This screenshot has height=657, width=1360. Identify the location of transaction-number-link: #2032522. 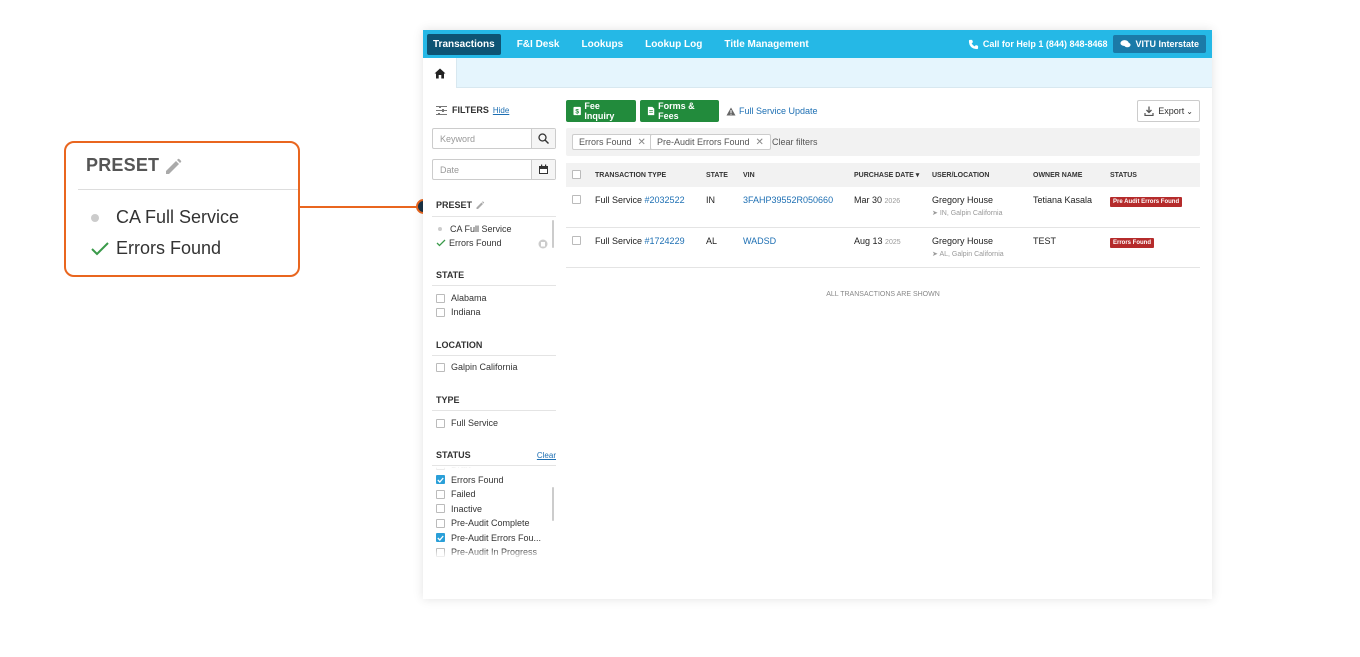
(665, 200).